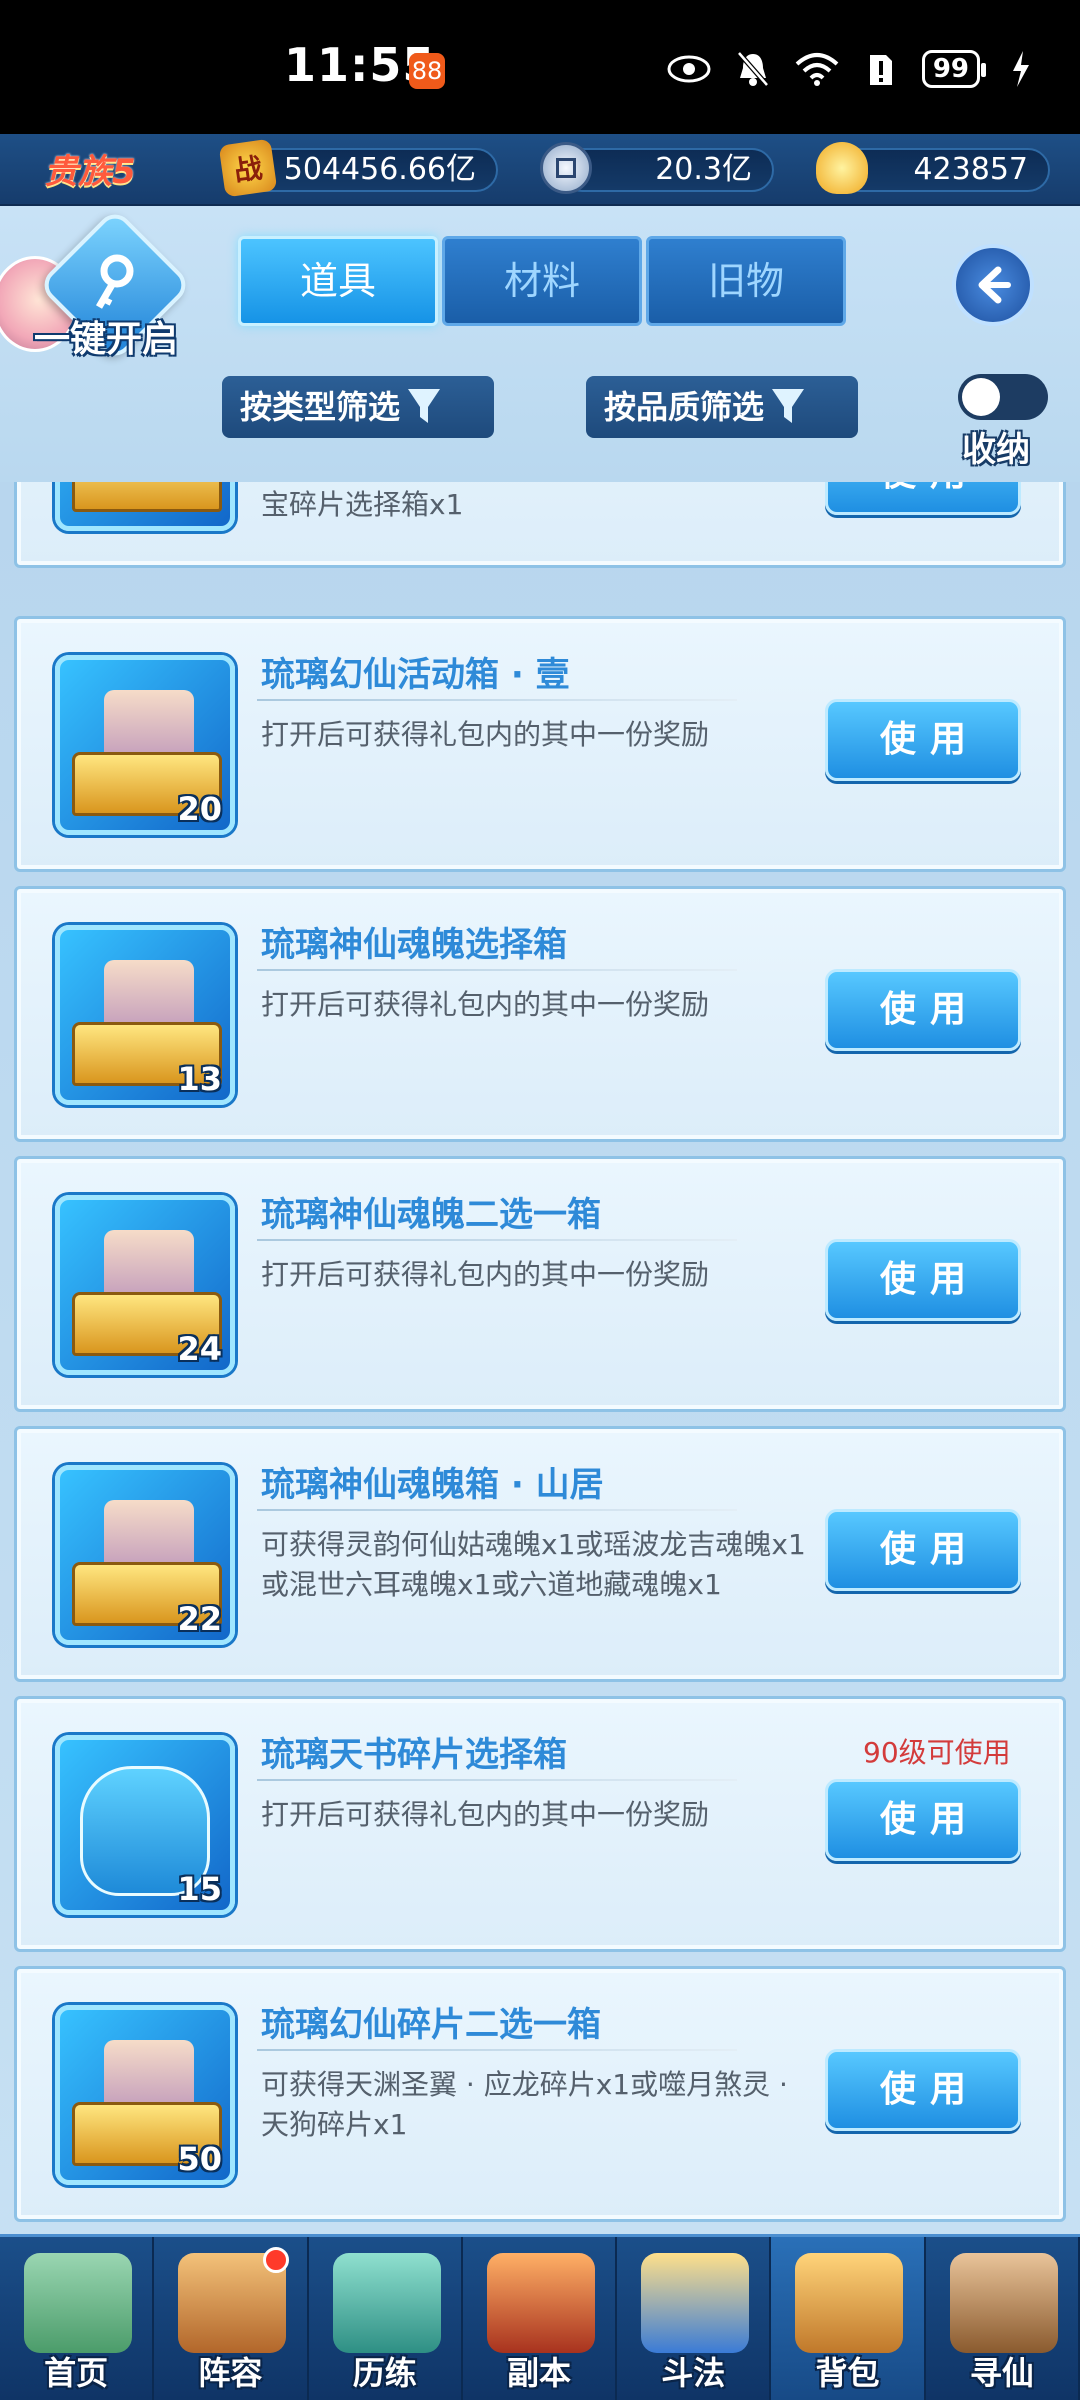 The height and width of the screenshot is (2400, 1080). Describe the element at coordinates (231, 2318) in the screenshot. I see `nav-lineup: 阵容` at that location.